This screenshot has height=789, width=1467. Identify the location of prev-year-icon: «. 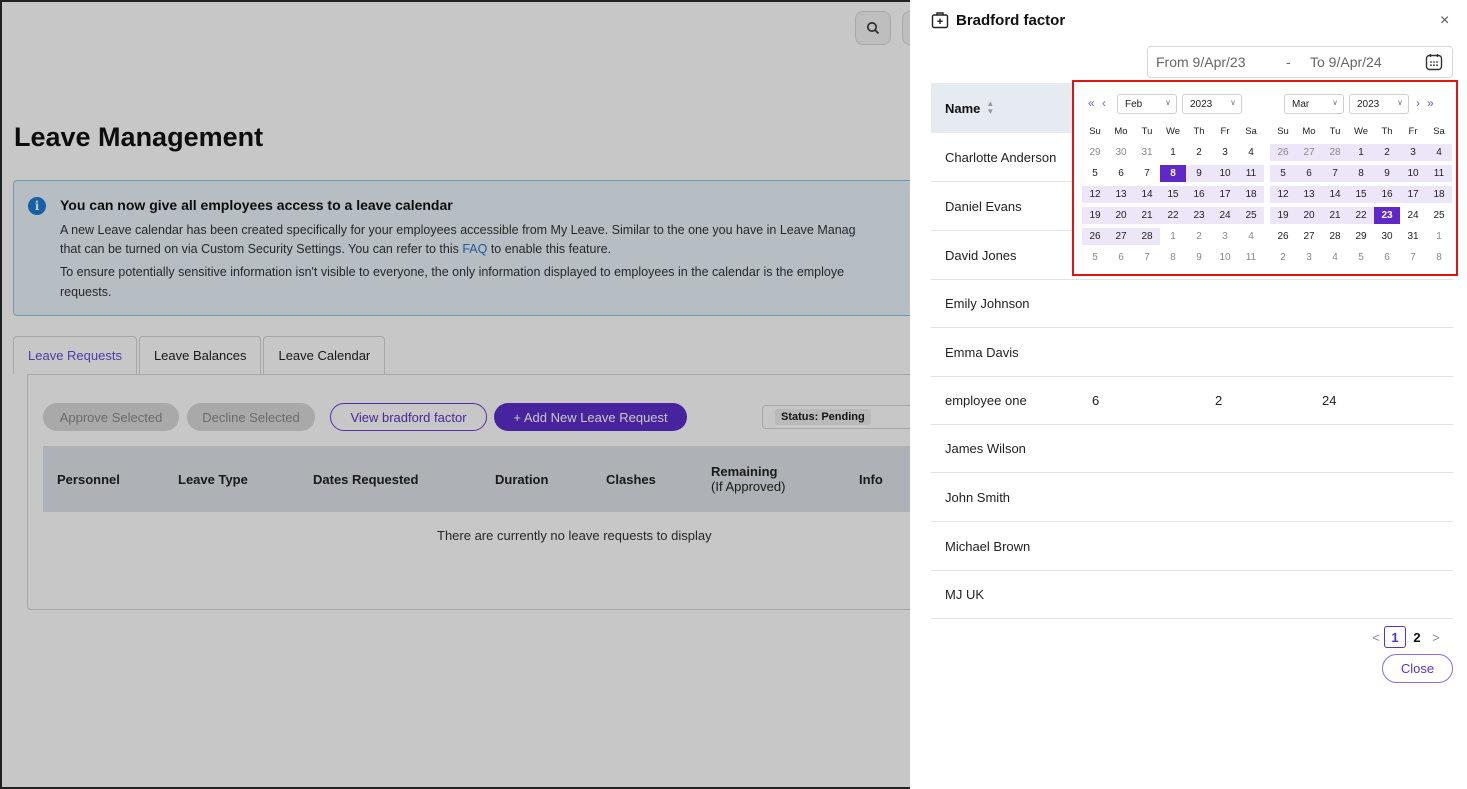
(1091, 103).